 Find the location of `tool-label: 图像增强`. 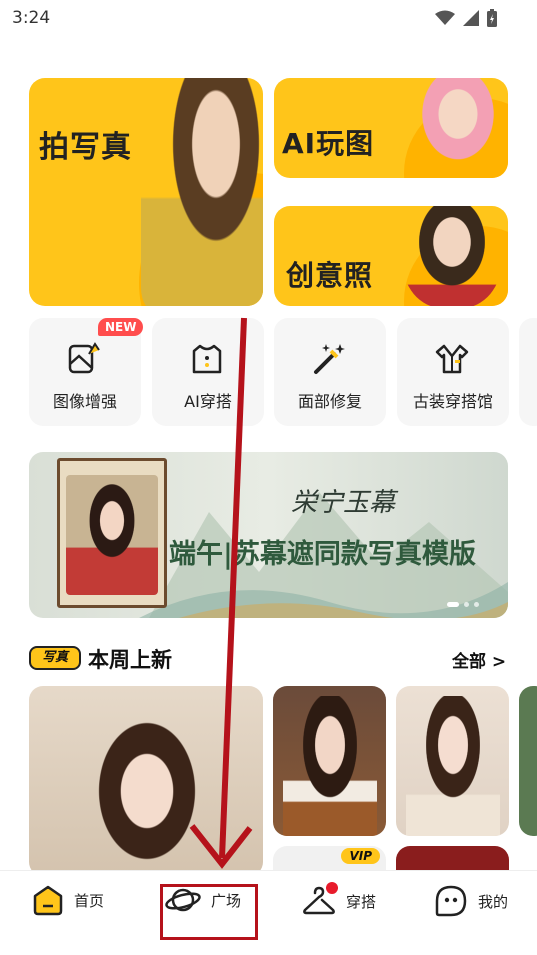

tool-label: 图像增强 is located at coordinates (84, 401).